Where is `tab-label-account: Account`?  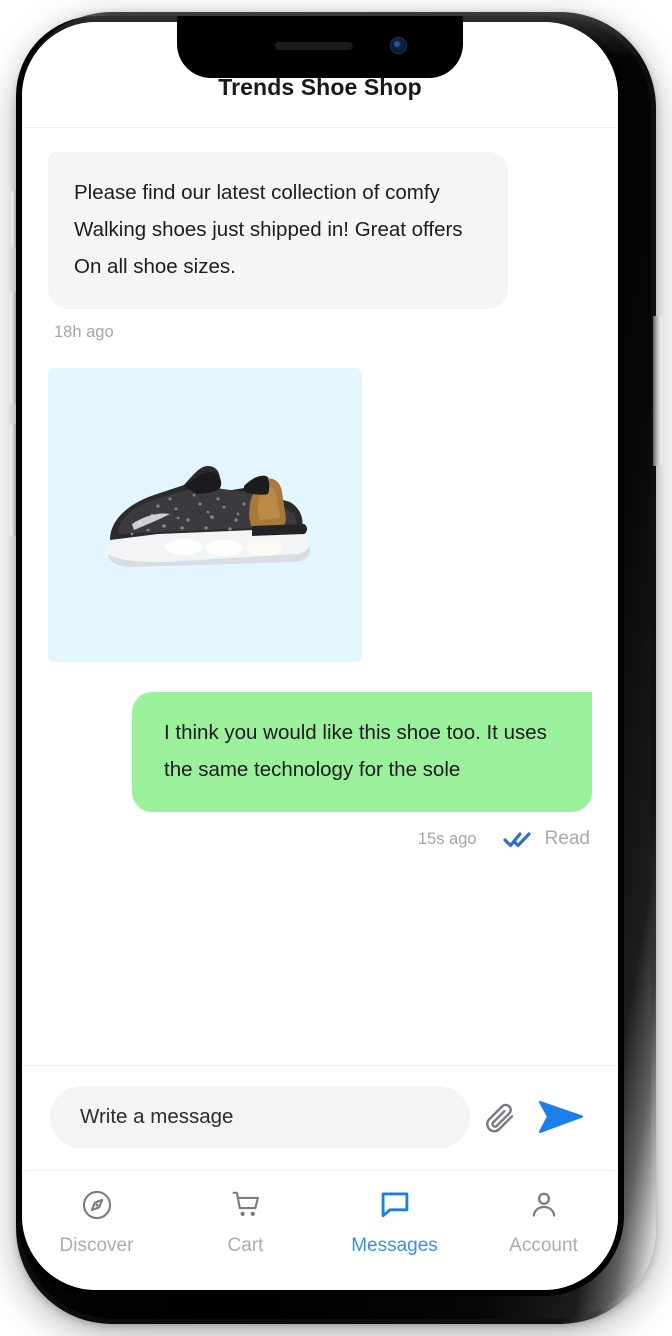 tab-label-account: Account is located at coordinates (543, 1245).